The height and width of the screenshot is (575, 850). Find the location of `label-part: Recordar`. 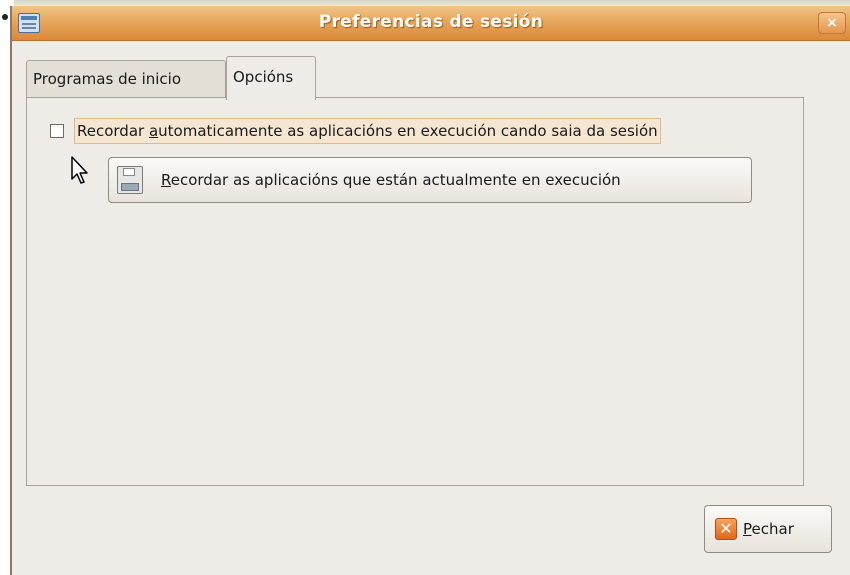

label-part: Recordar is located at coordinates (113, 131).